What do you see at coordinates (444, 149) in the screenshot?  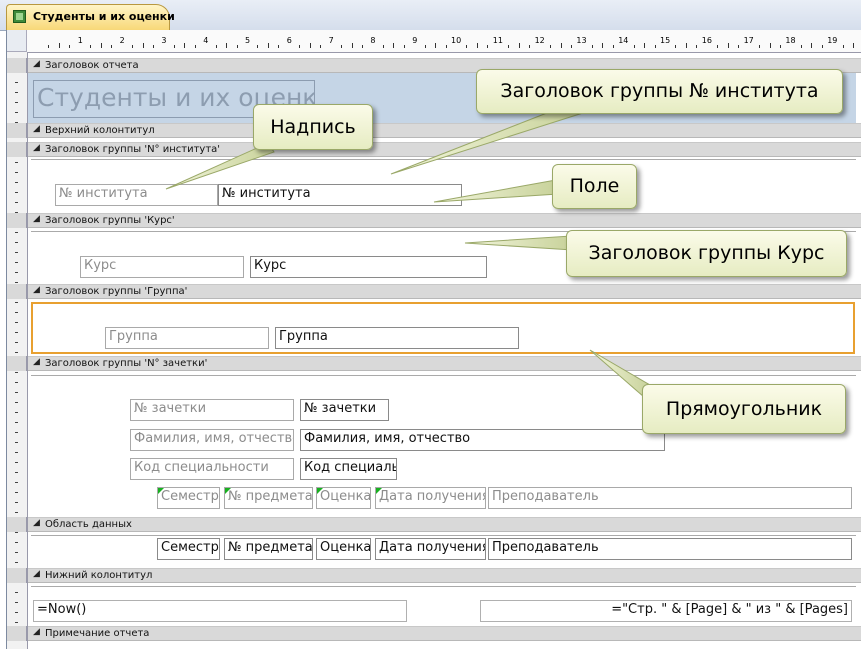 I see `band-group-institute: ◢ Заголовок группы 'N° института'` at bounding box center [444, 149].